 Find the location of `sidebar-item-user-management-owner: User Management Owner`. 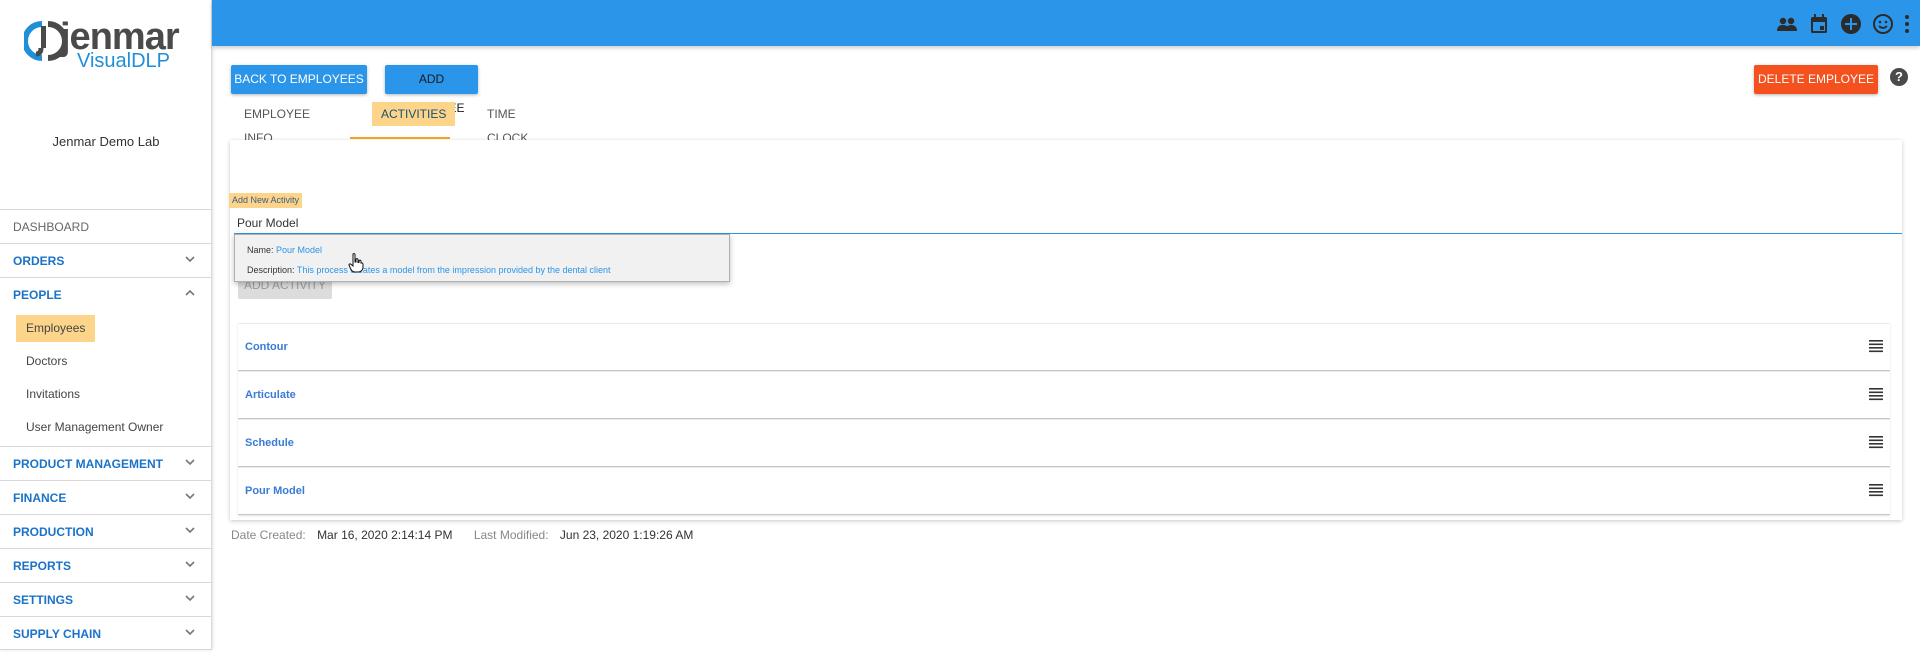

sidebar-item-user-management-owner: User Management Owner is located at coordinates (106, 427).